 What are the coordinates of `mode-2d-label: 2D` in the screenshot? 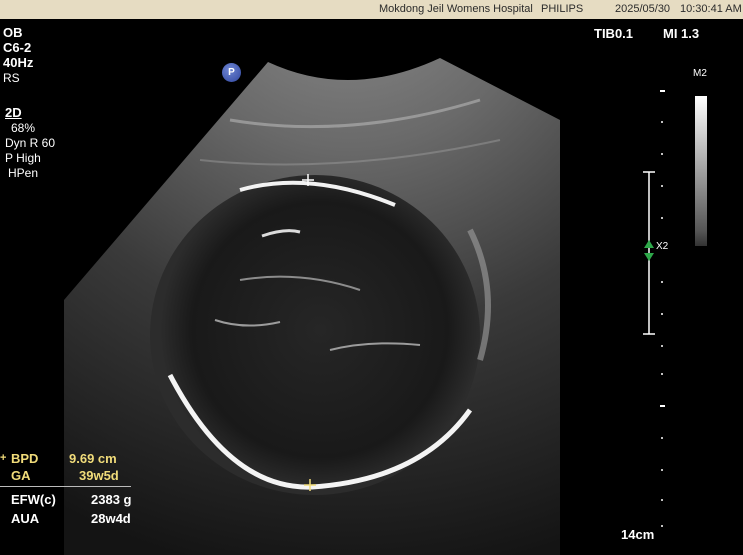 It's located at (13, 112).